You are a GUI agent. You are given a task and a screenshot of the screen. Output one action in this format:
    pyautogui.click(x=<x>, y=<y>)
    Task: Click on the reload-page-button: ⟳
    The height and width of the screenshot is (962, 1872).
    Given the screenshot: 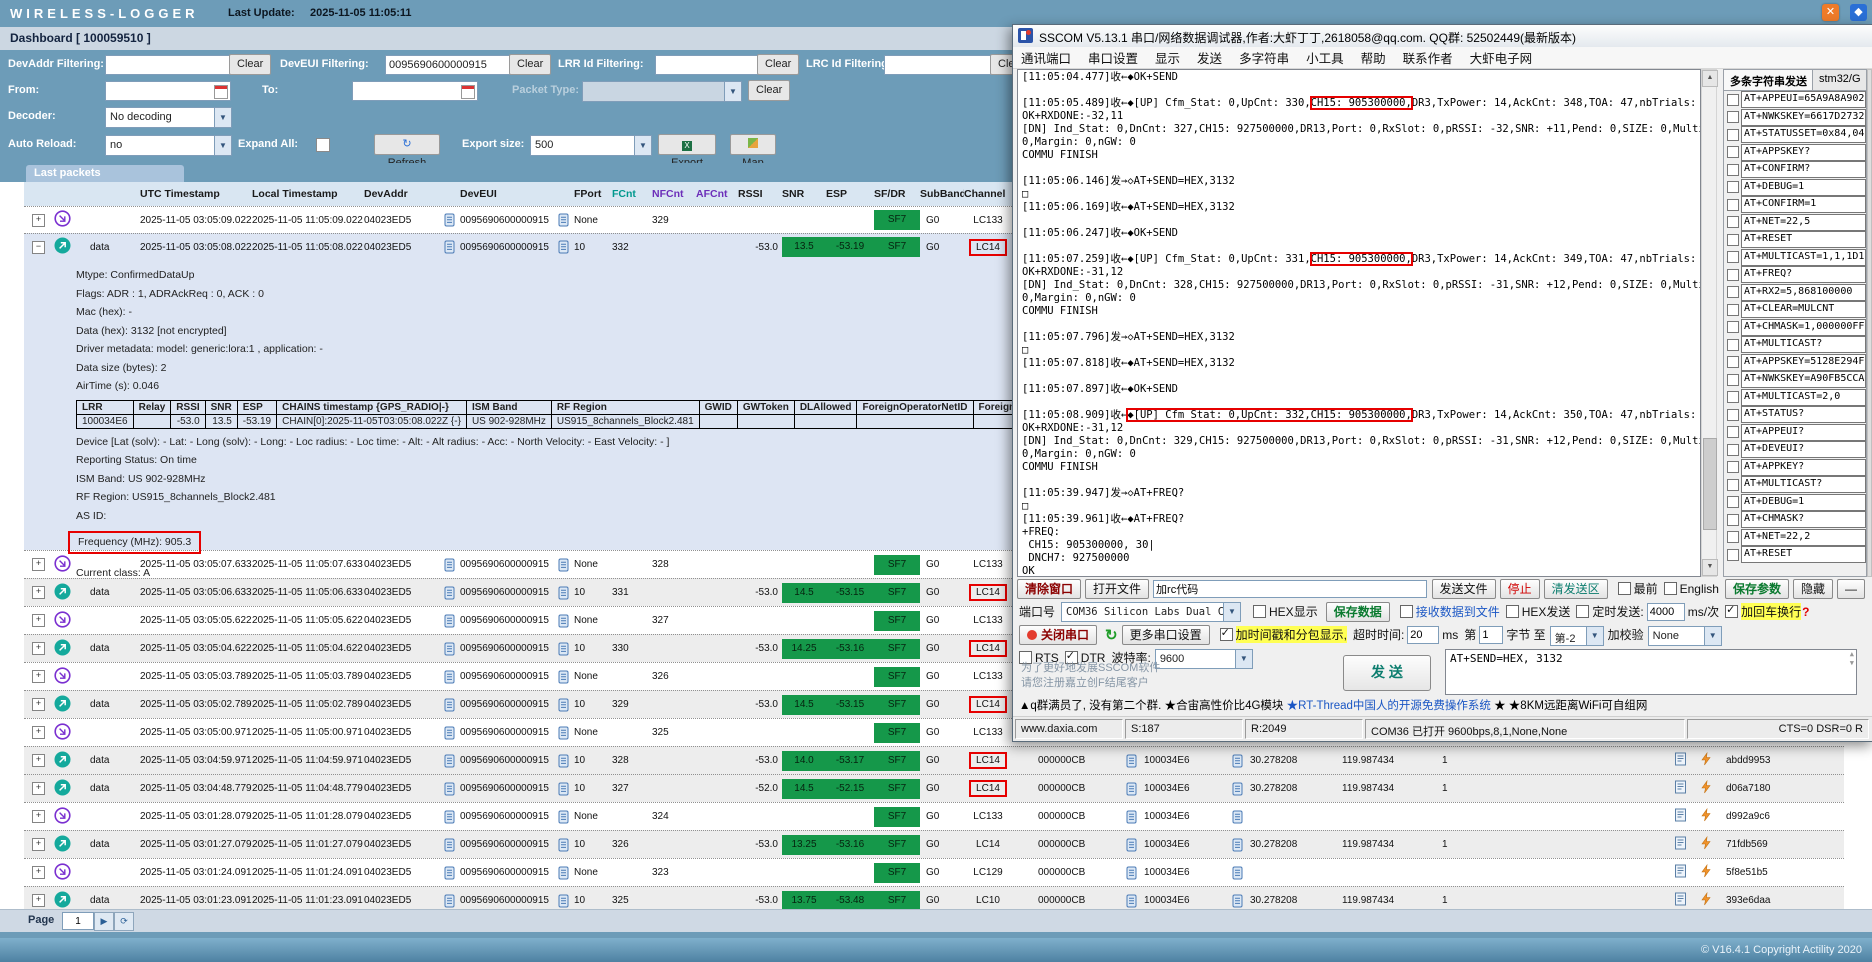 What is the action you would take?
    pyautogui.click(x=124, y=921)
    